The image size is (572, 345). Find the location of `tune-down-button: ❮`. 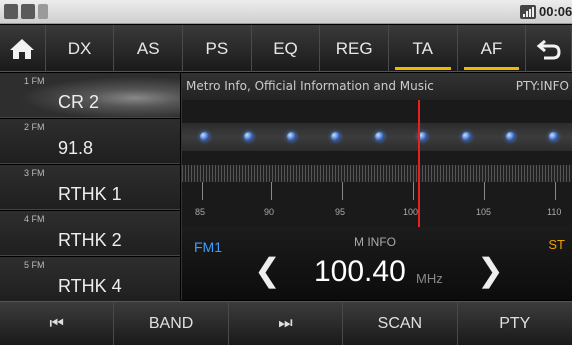

tune-down-button: ❮ is located at coordinates (267, 270).